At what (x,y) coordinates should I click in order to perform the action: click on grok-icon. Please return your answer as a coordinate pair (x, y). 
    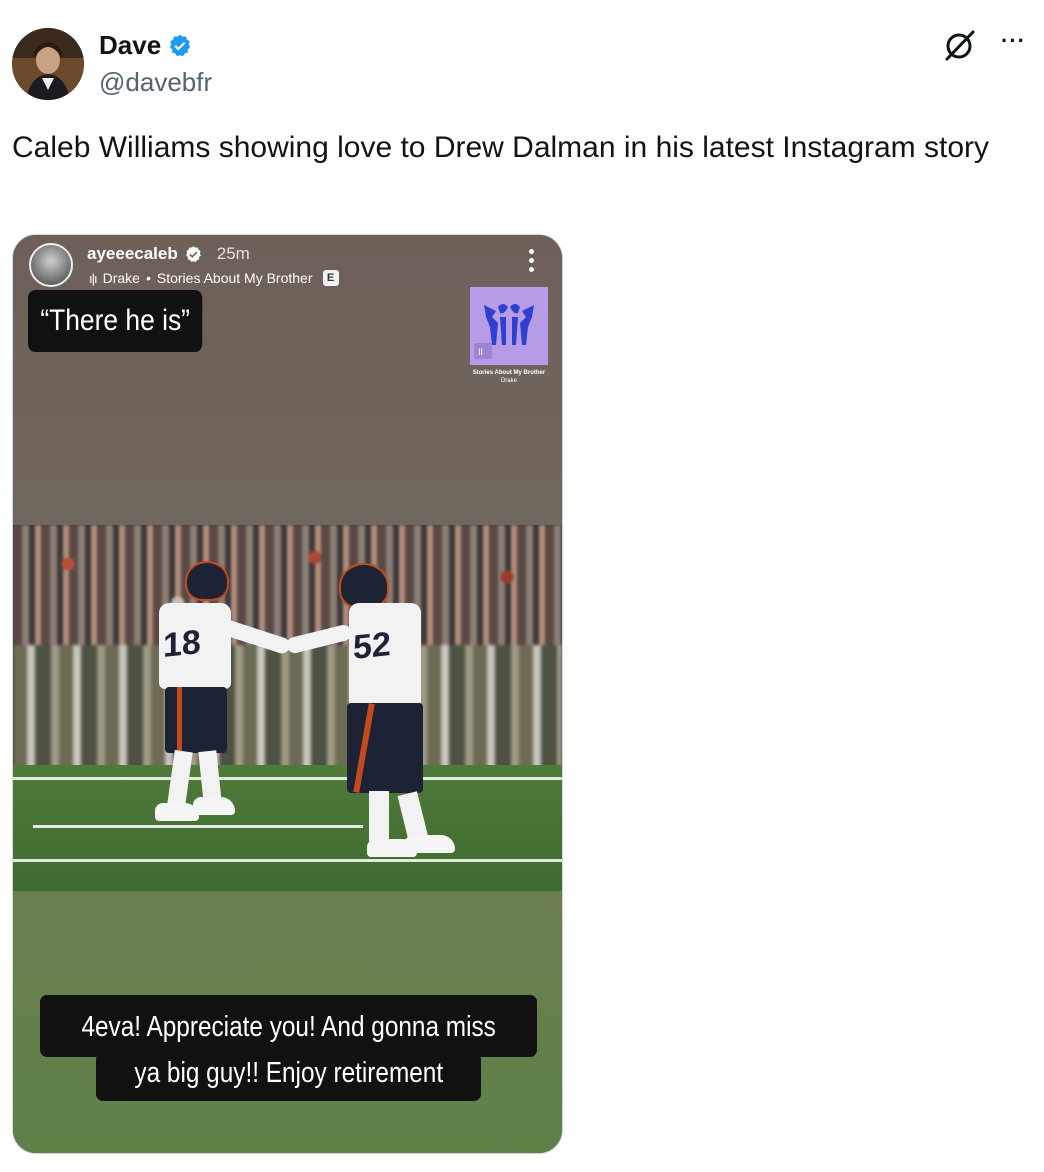
    Looking at the image, I should click on (960, 45).